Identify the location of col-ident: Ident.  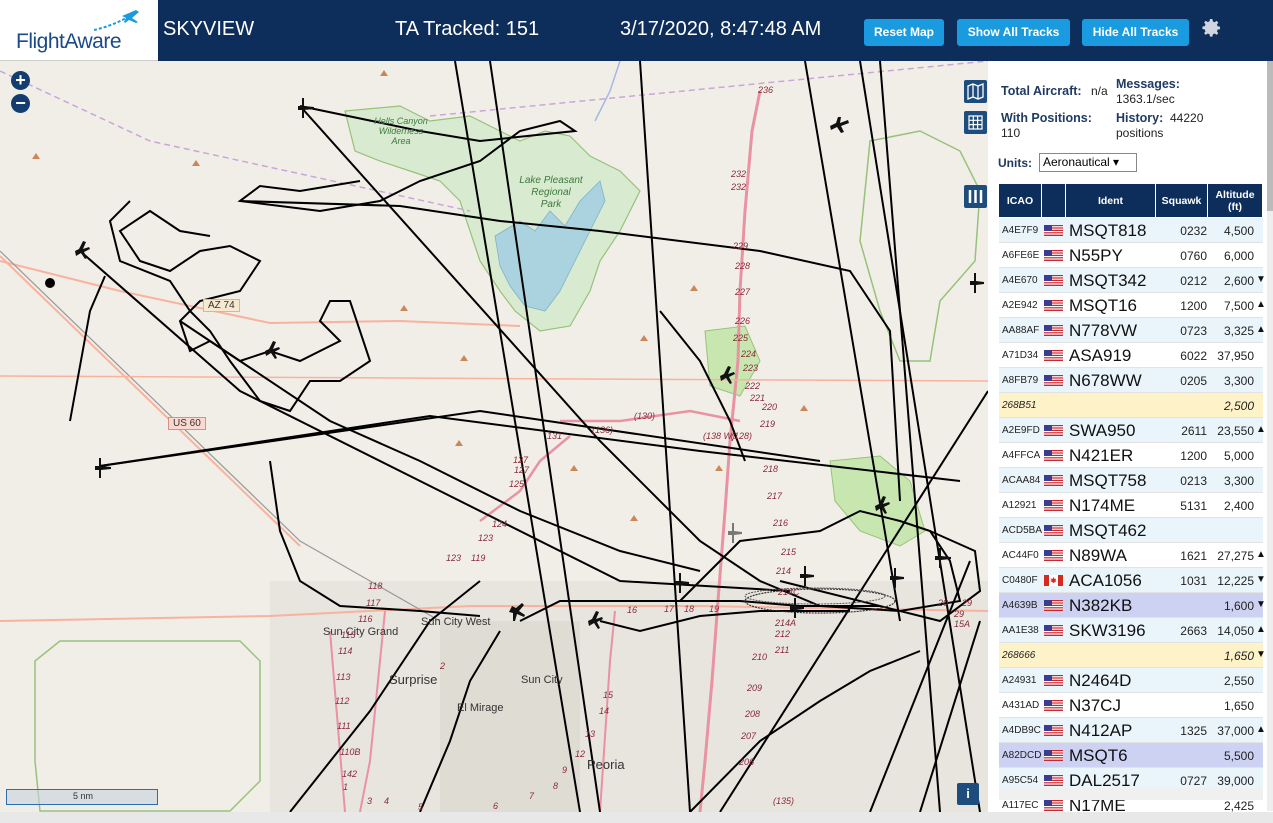
(1111, 200).